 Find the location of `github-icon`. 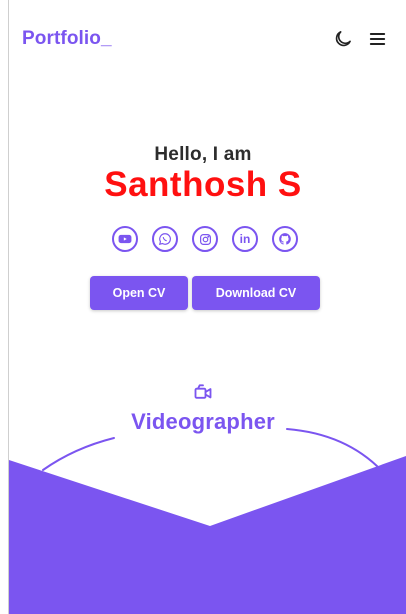

github-icon is located at coordinates (285, 239).